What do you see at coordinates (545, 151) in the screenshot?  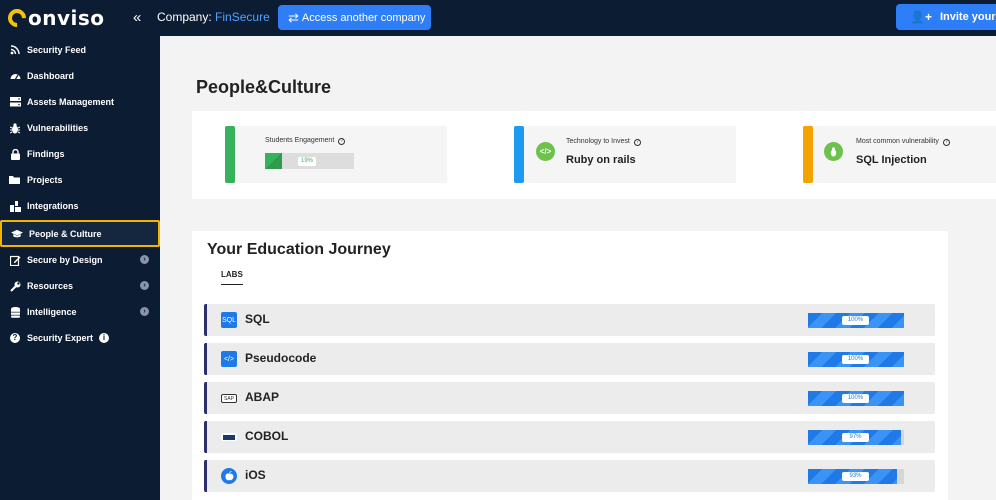 I see `code-icon: </>` at bounding box center [545, 151].